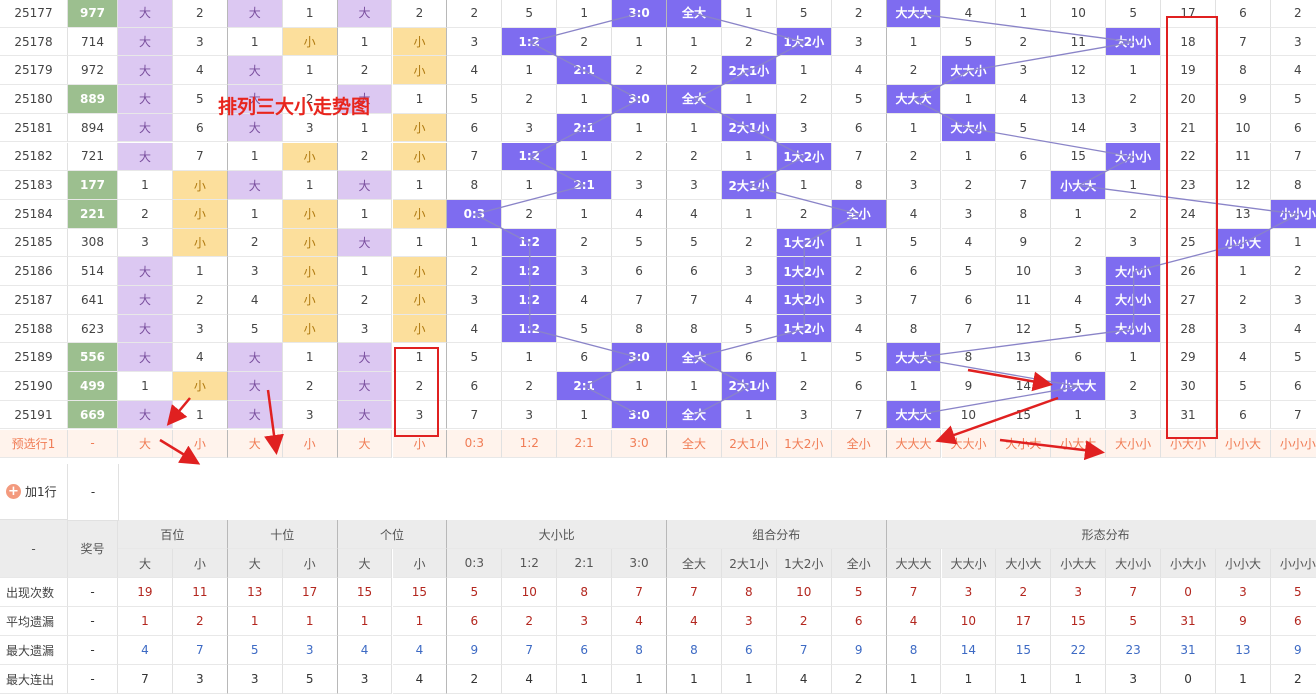  What do you see at coordinates (475, 444) in the screenshot?
I see `preselect-option-6: 0:3` at bounding box center [475, 444].